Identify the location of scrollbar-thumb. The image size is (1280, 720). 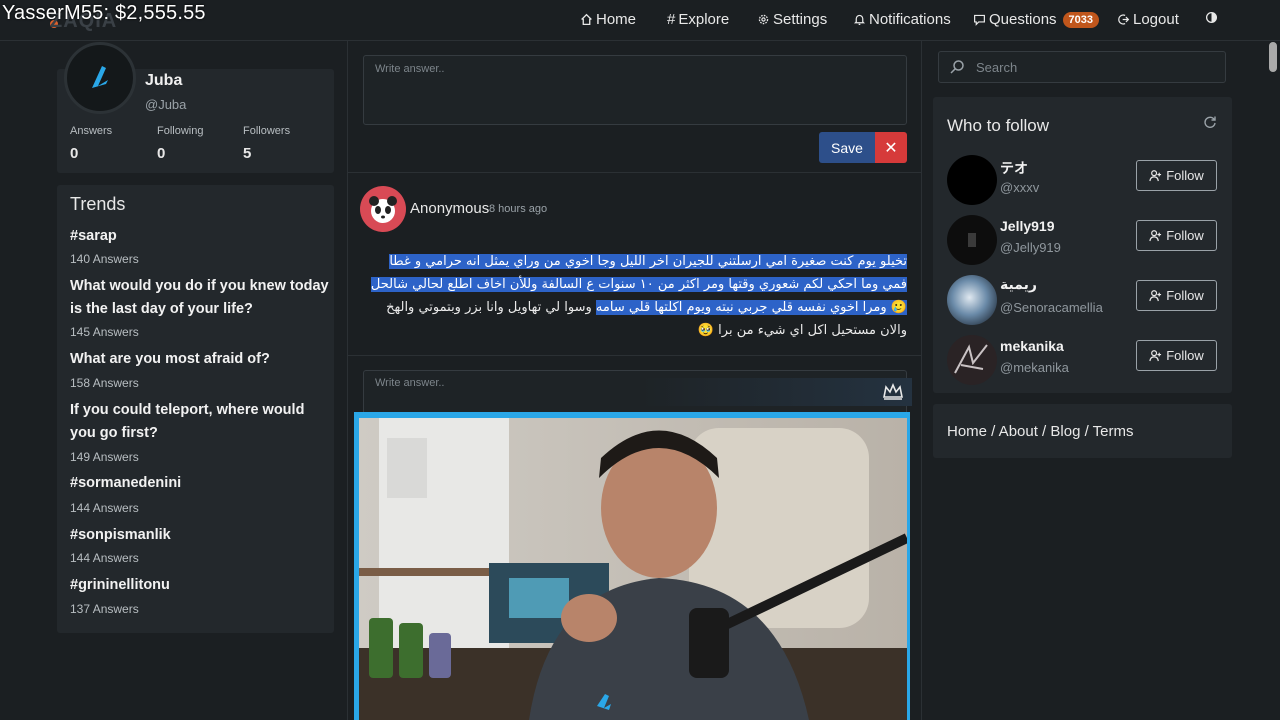
(1273, 57).